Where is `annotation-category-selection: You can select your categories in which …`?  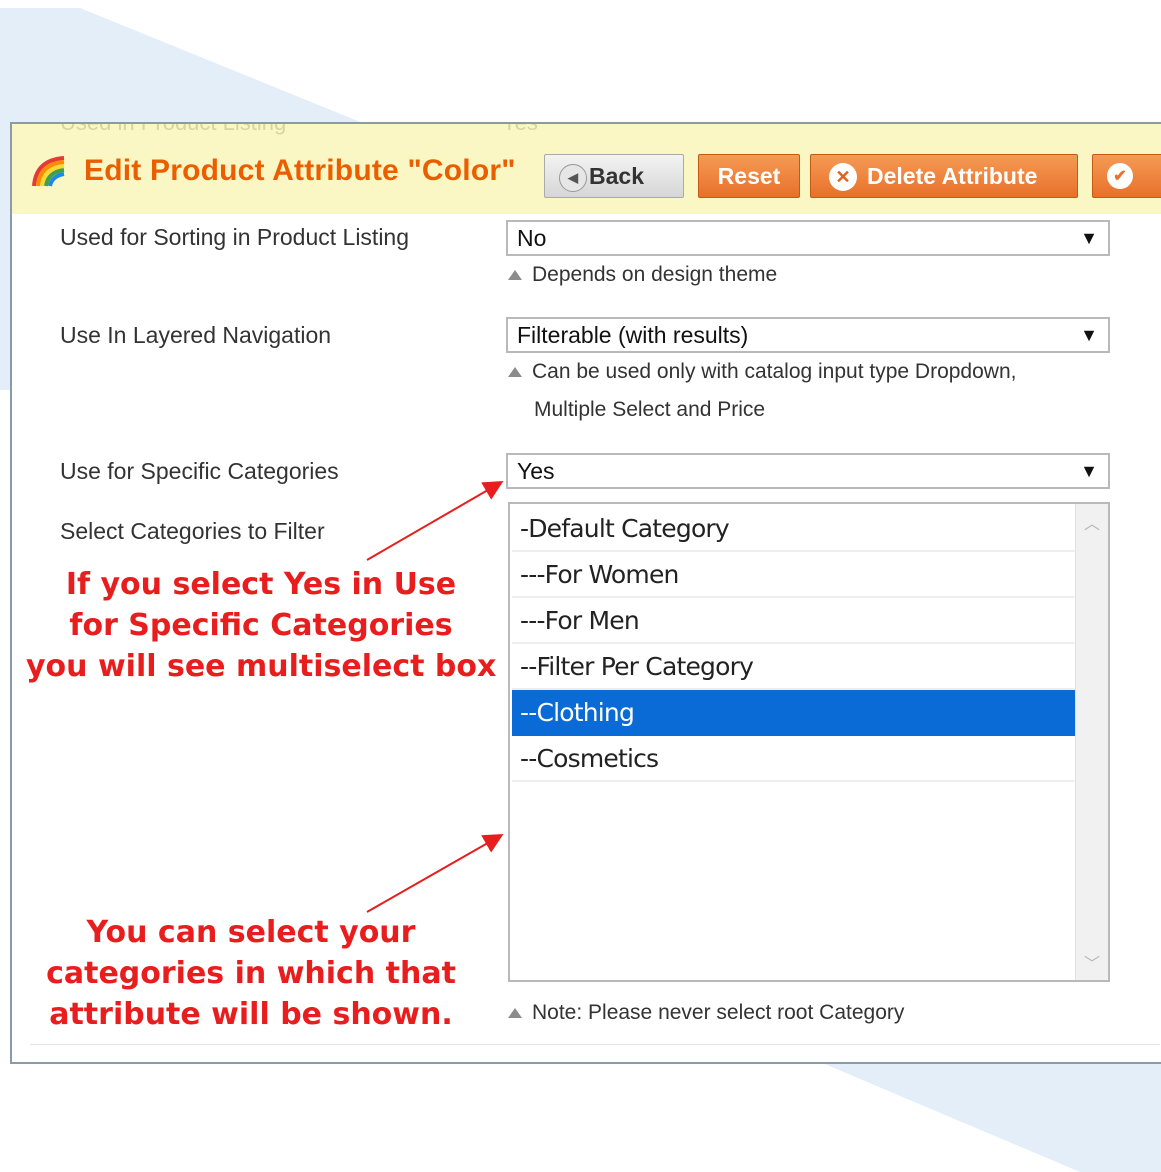 annotation-category-selection: You can select your categories in which … is located at coordinates (251, 973).